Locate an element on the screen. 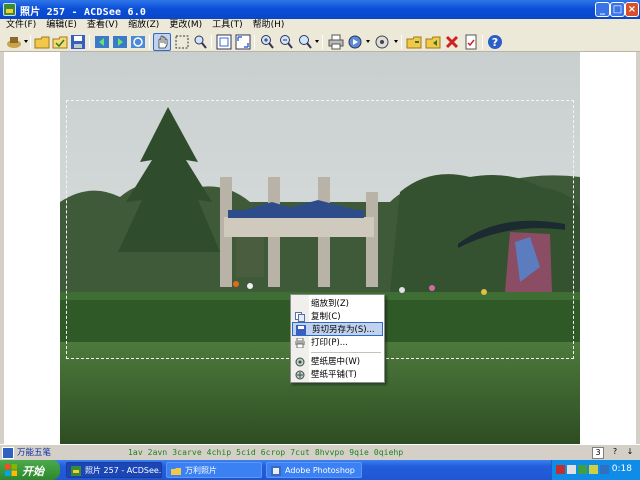 Image resolution: width=640 pixels, height=480 pixels. windows-logo-icon is located at coordinates (11, 470).